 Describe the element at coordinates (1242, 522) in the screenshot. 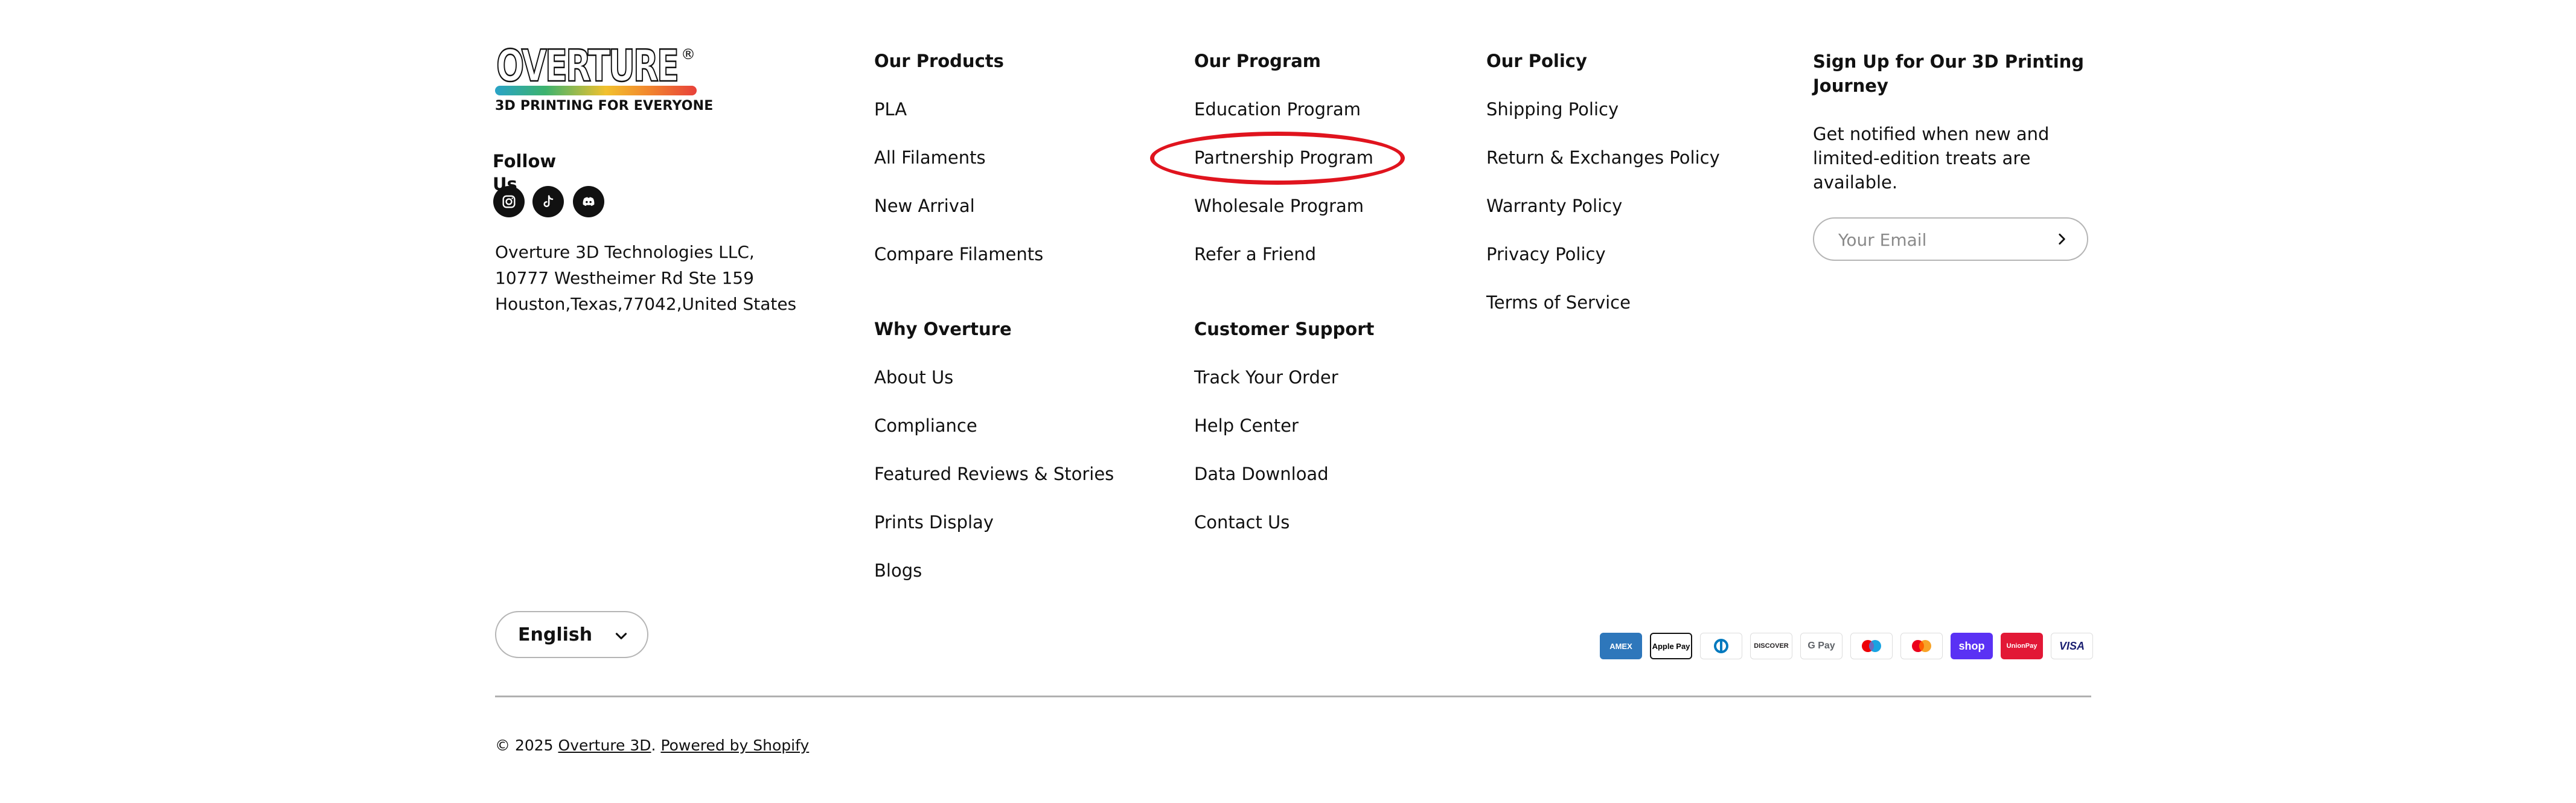

I see `footer-link-contact-us: Contact Us` at that location.